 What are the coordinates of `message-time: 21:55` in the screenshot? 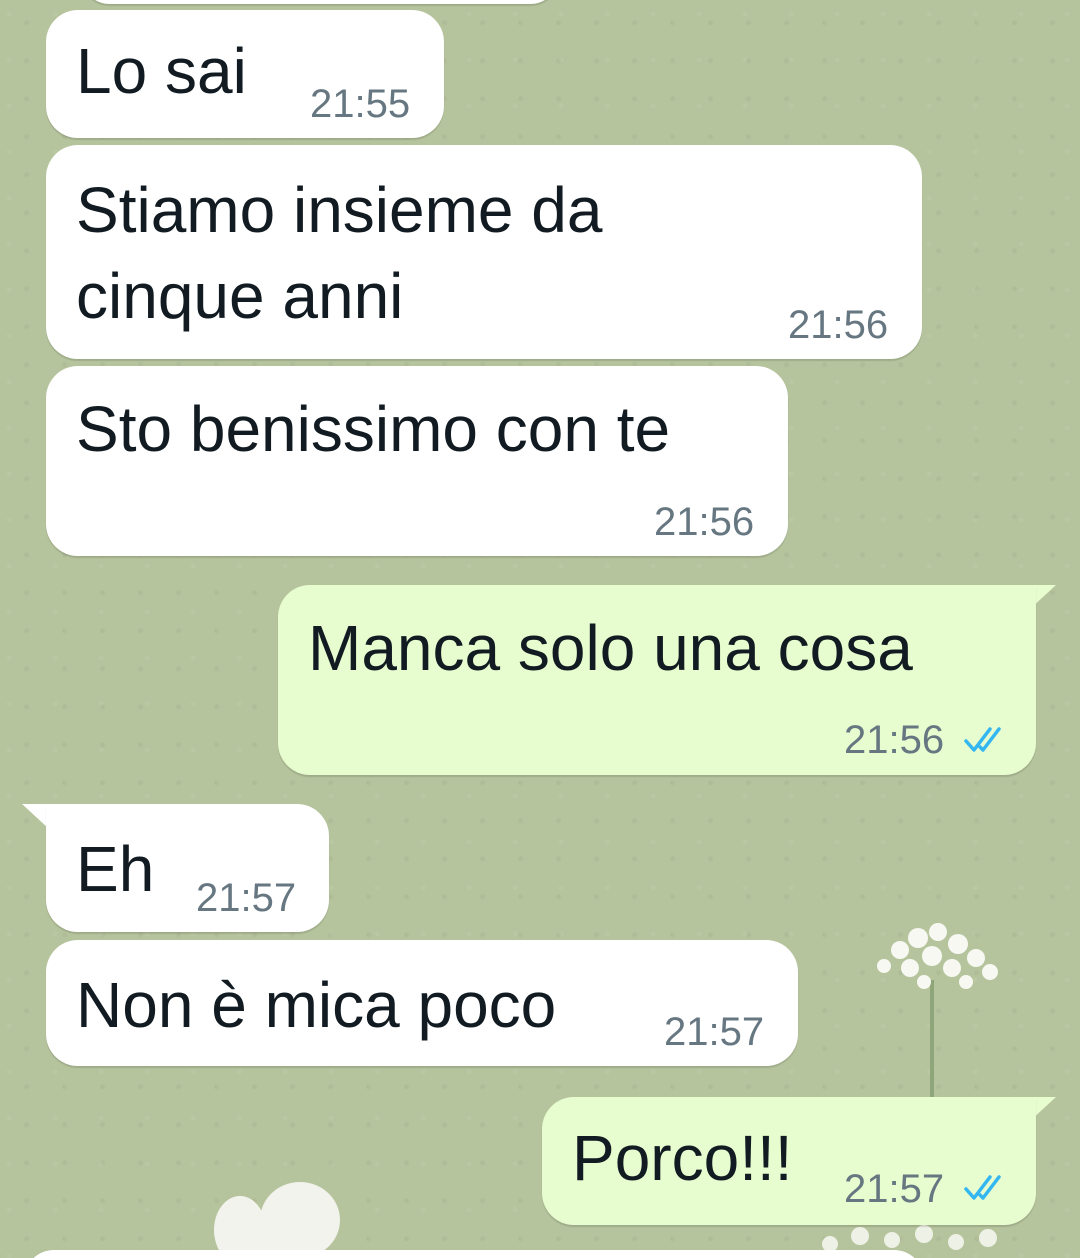 It's located at (360, 104).